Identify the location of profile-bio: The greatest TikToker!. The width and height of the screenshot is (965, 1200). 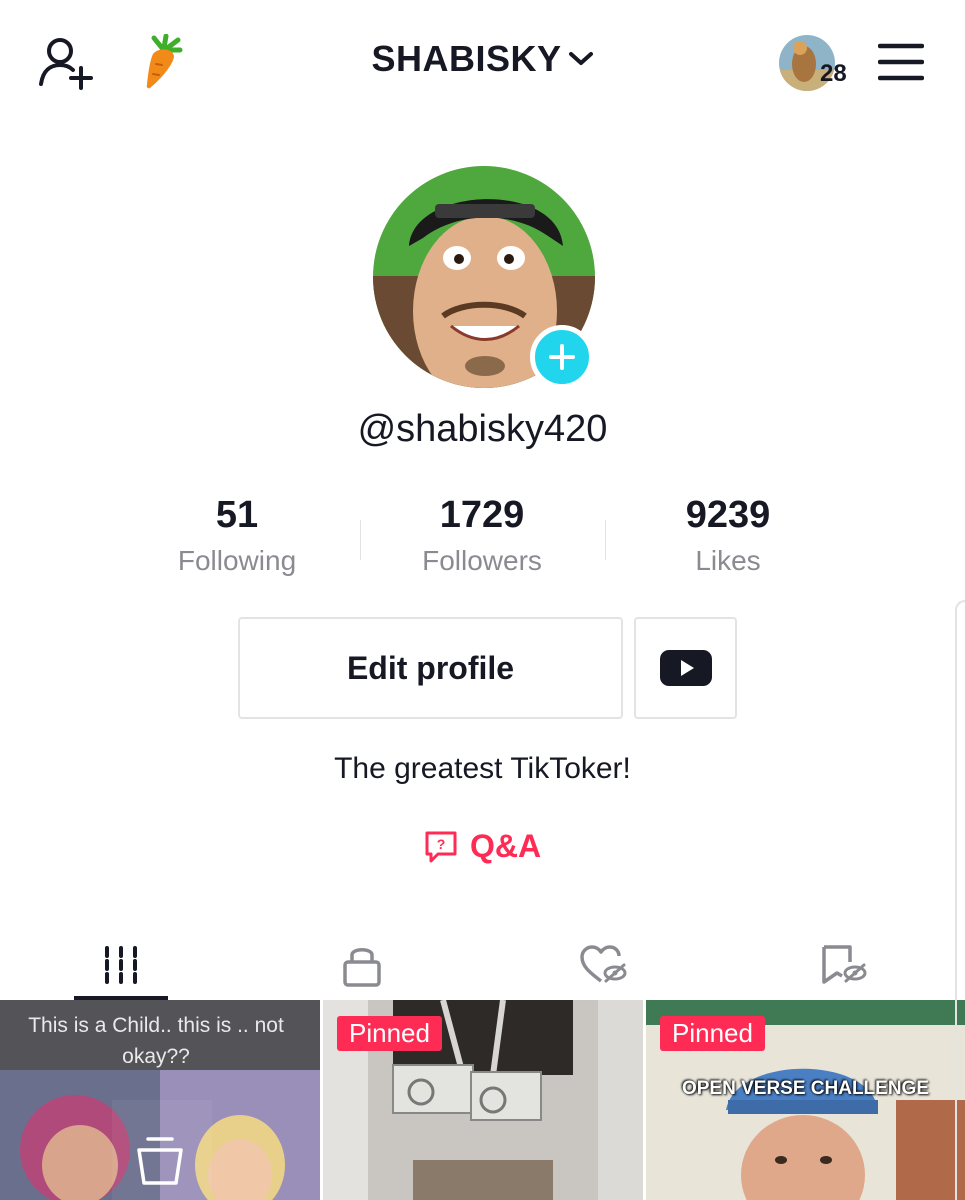
(482, 768).